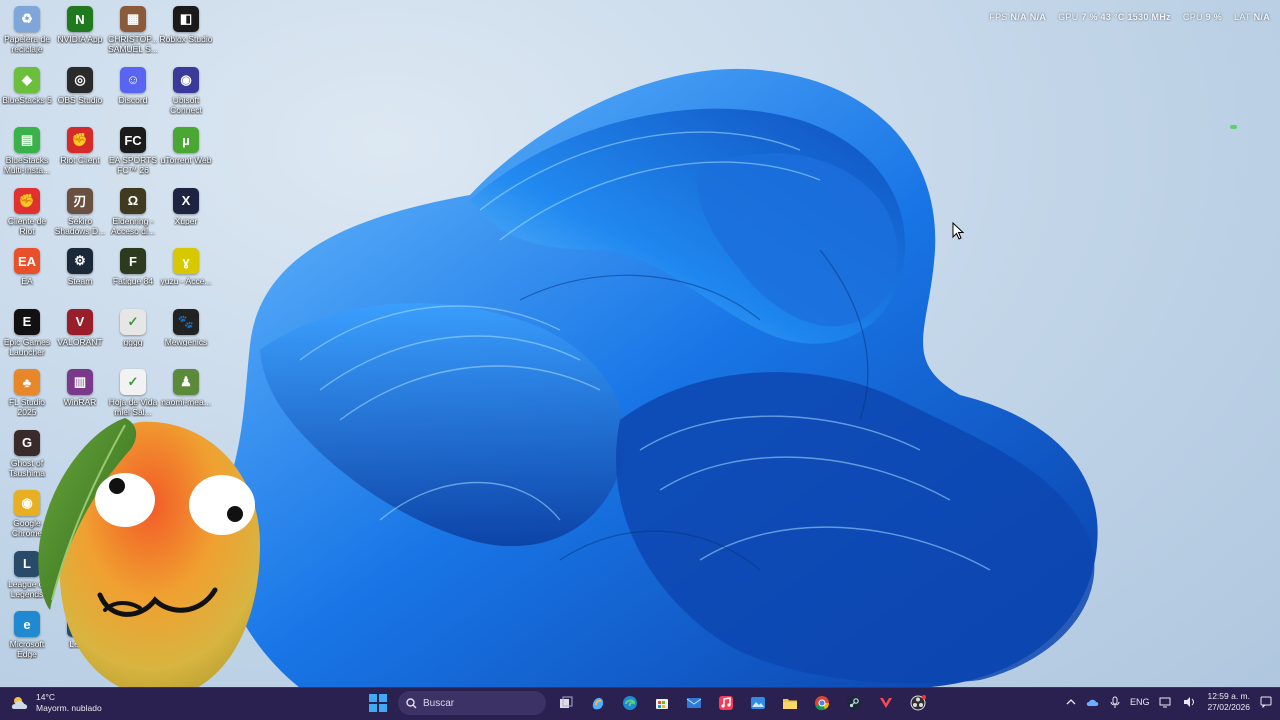 The height and width of the screenshot is (720, 1280). Describe the element at coordinates (133, 341) in the screenshot. I see `desktop-icon-label: gggg` at that location.